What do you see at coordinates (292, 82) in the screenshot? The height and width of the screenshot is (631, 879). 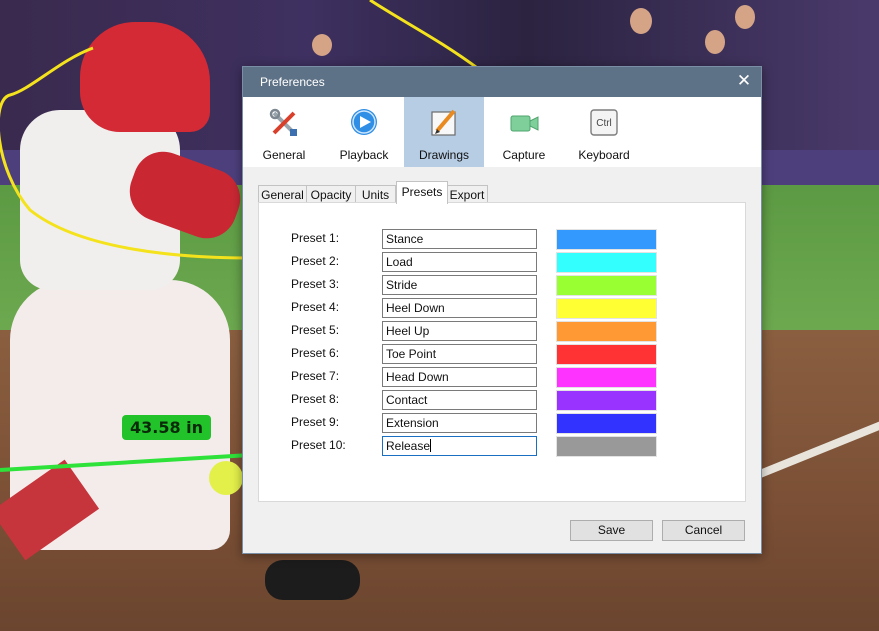 I see `dialog-title: Preferences` at bounding box center [292, 82].